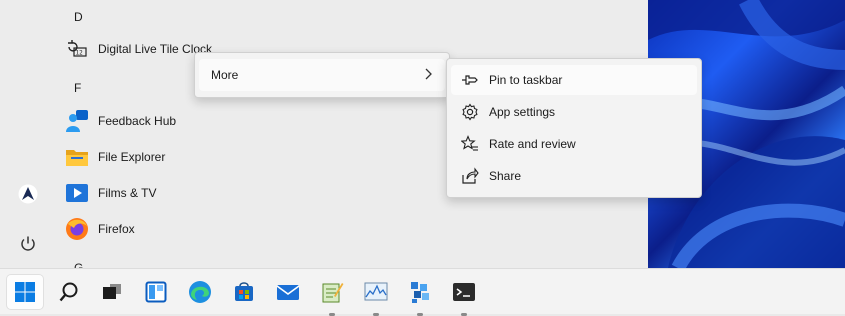 This screenshot has height=316, width=845. I want to click on more-menu-item: More, so click(322, 75).